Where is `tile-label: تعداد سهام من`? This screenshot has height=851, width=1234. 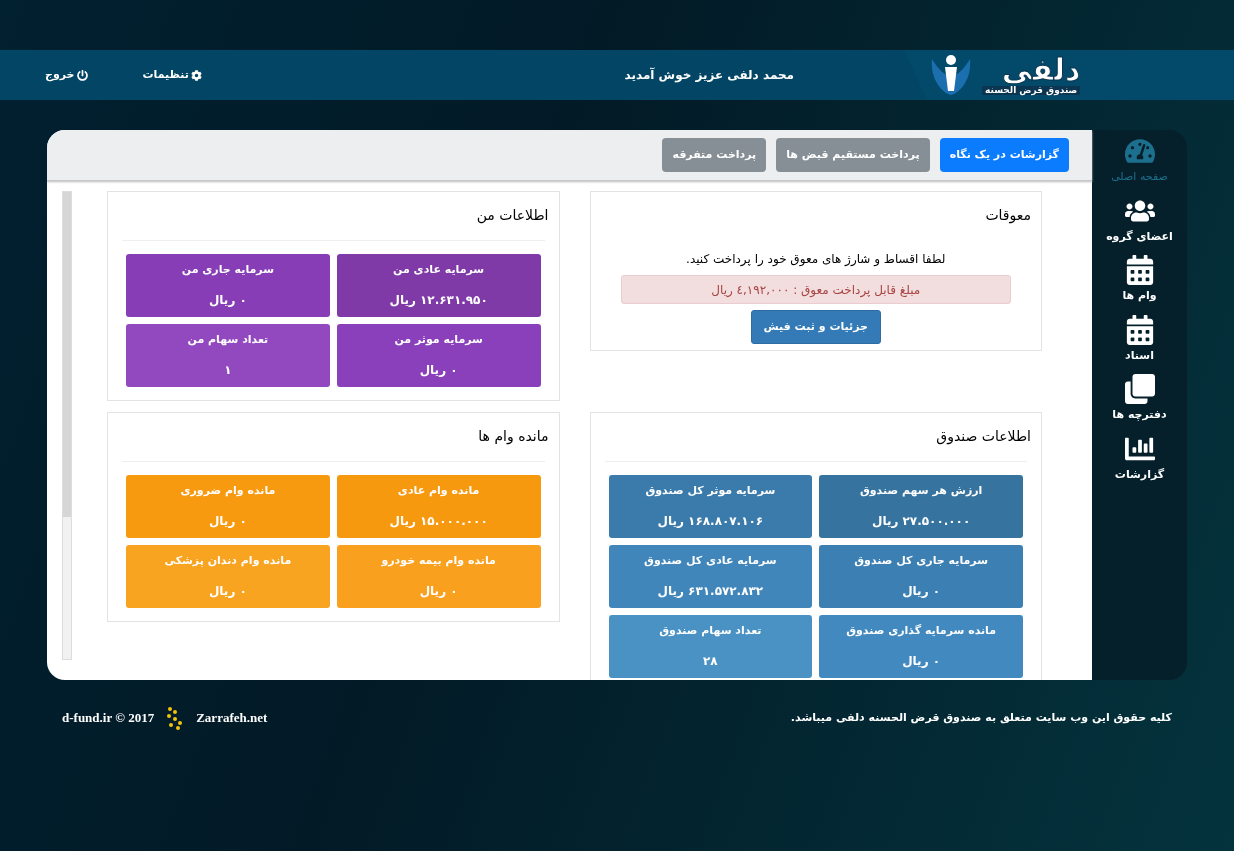
tile-label: تعداد سهام من is located at coordinates (228, 340).